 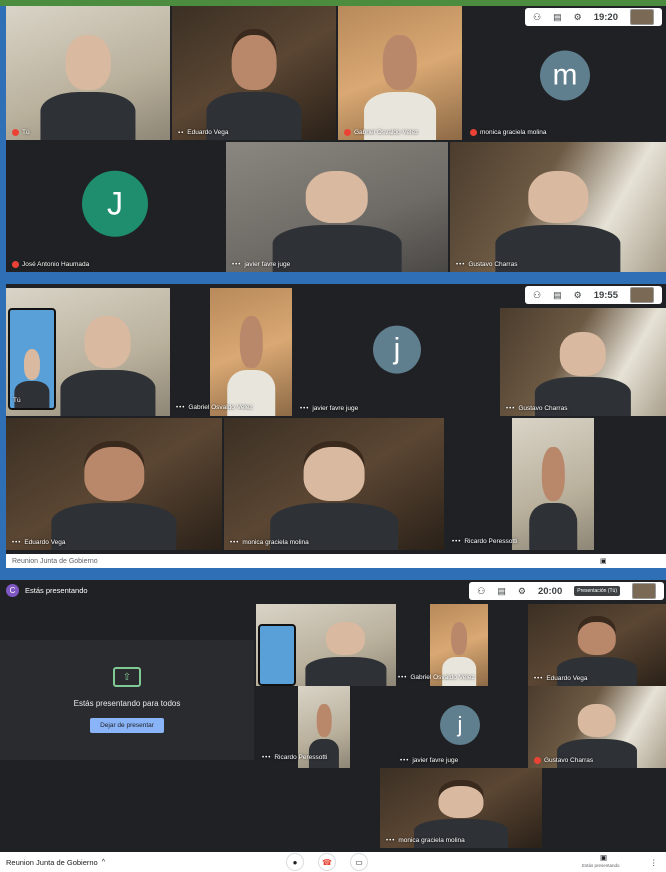 What do you see at coordinates (115, 203) in the screenshot?
I see `participant-avatar: J` at bounding box center [115, 203].